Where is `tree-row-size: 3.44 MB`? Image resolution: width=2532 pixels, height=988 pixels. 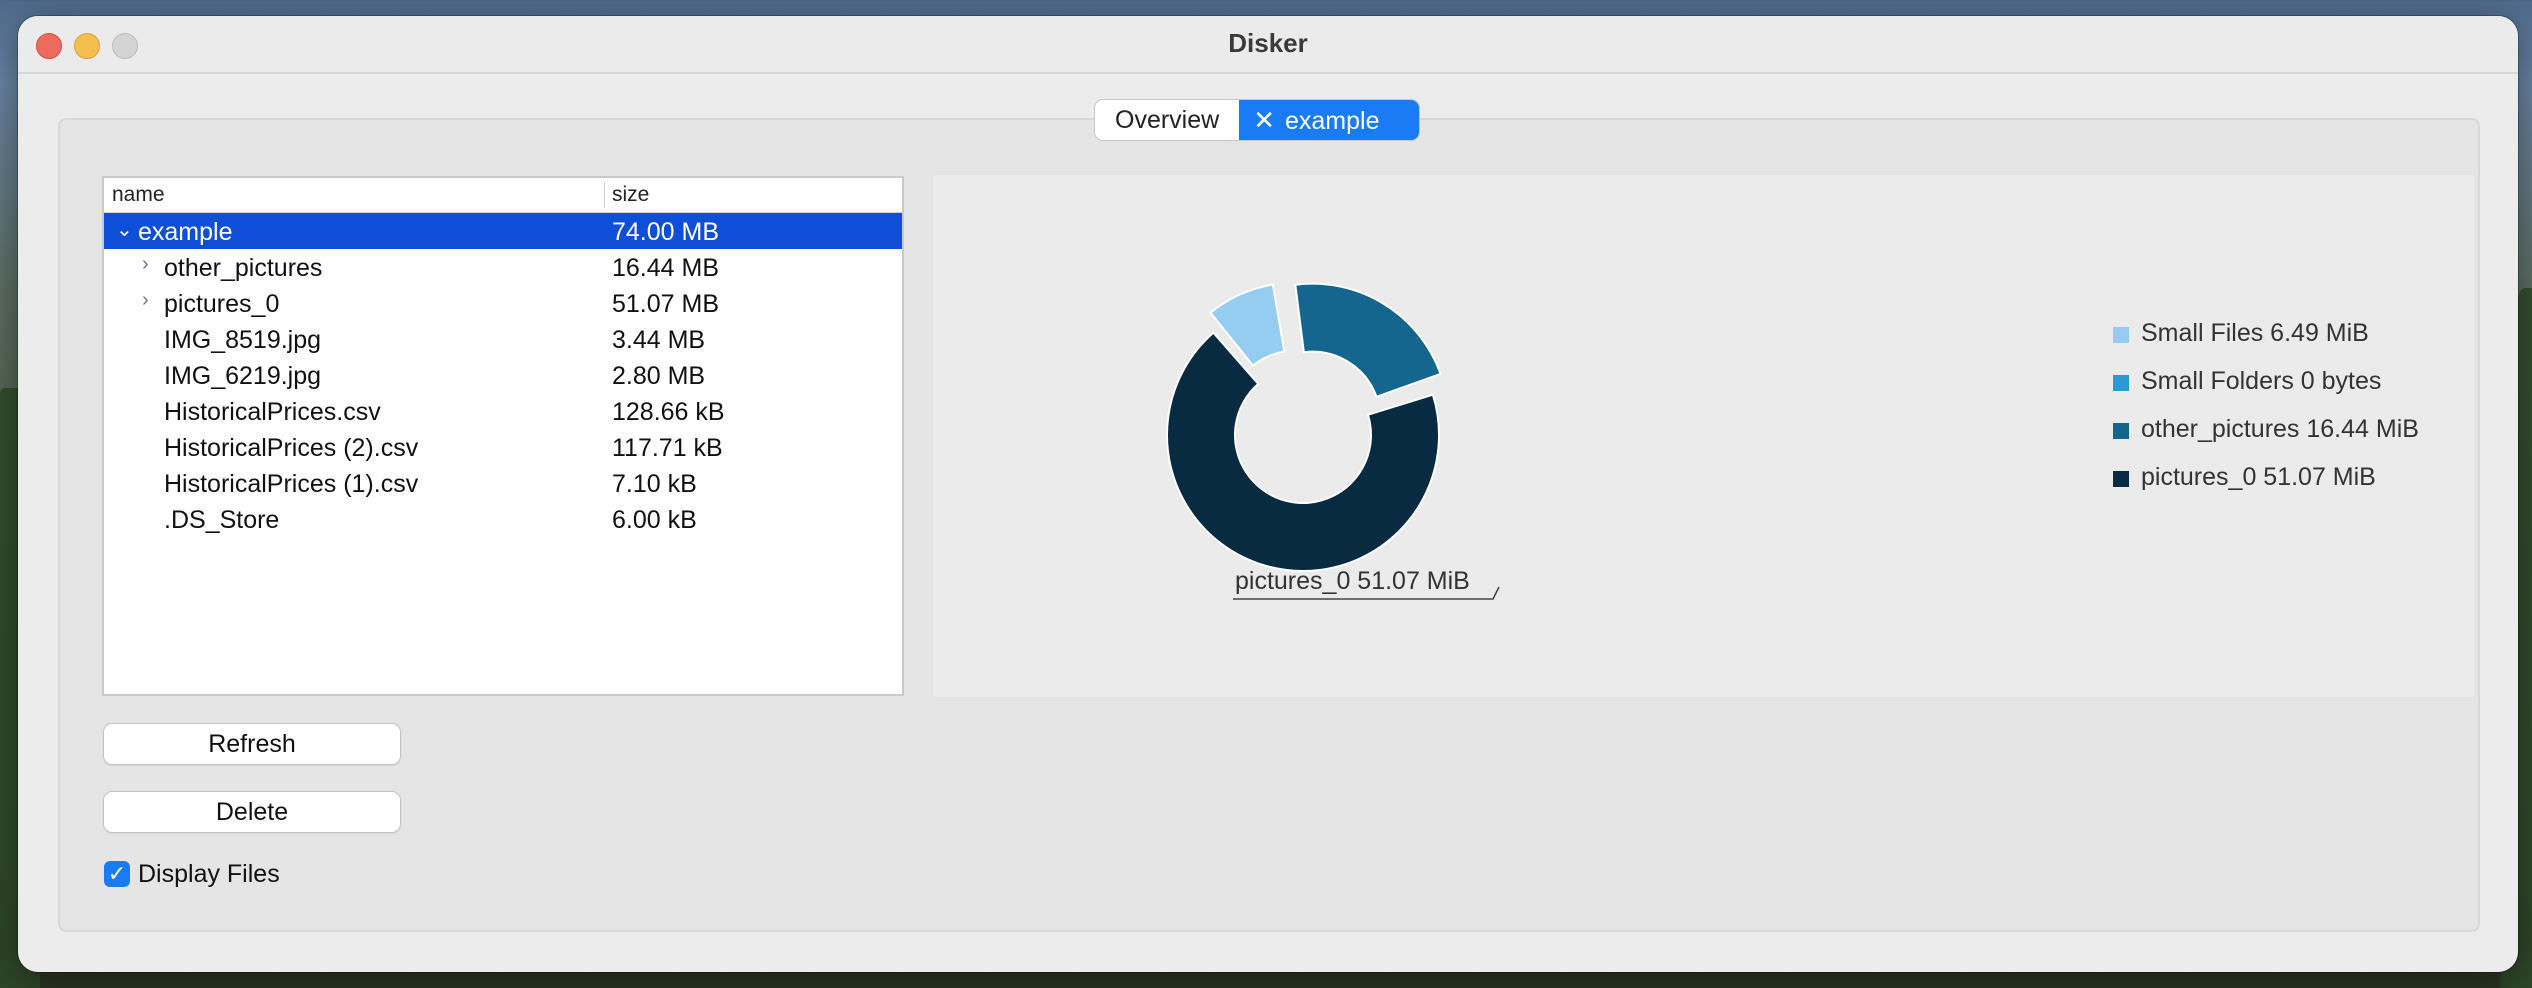 tree-row-size: 3.44 MB is located at coordinates (659, 340).